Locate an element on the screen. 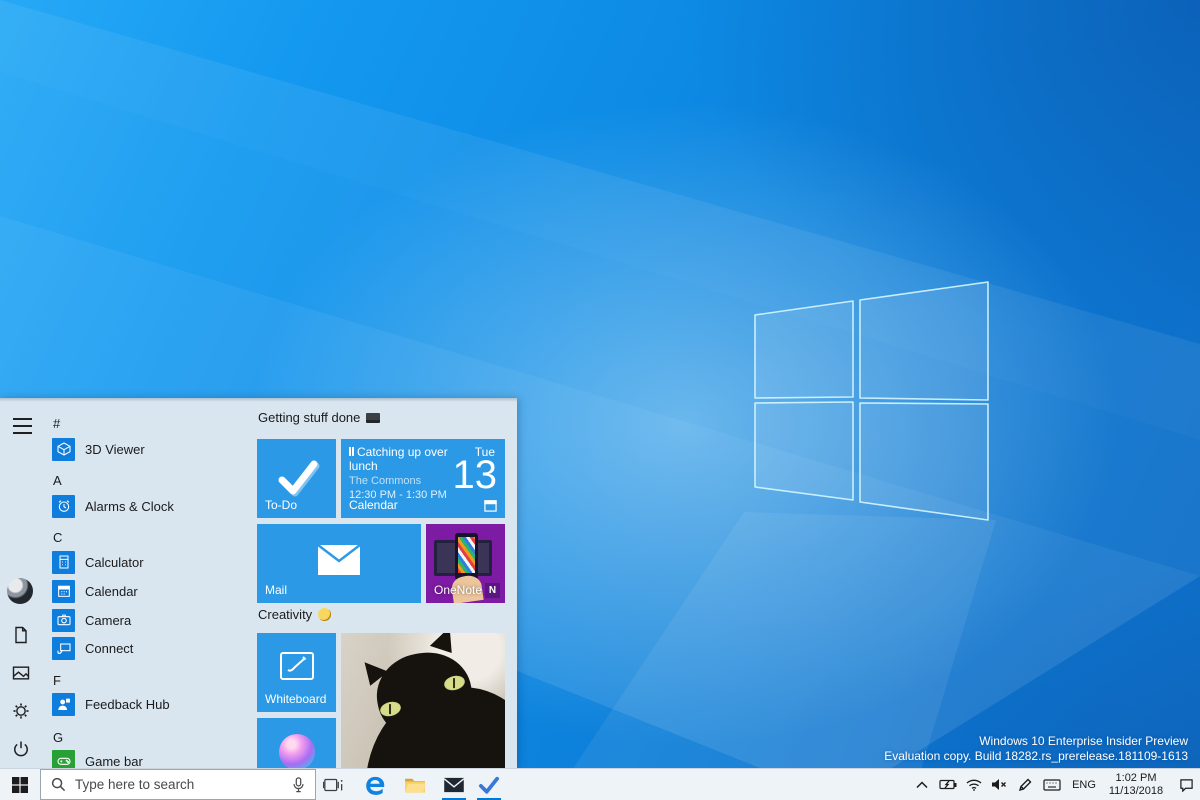 This screenshot has height=800, width=1200. edge-browser-button is located at coordinates (375, 784).